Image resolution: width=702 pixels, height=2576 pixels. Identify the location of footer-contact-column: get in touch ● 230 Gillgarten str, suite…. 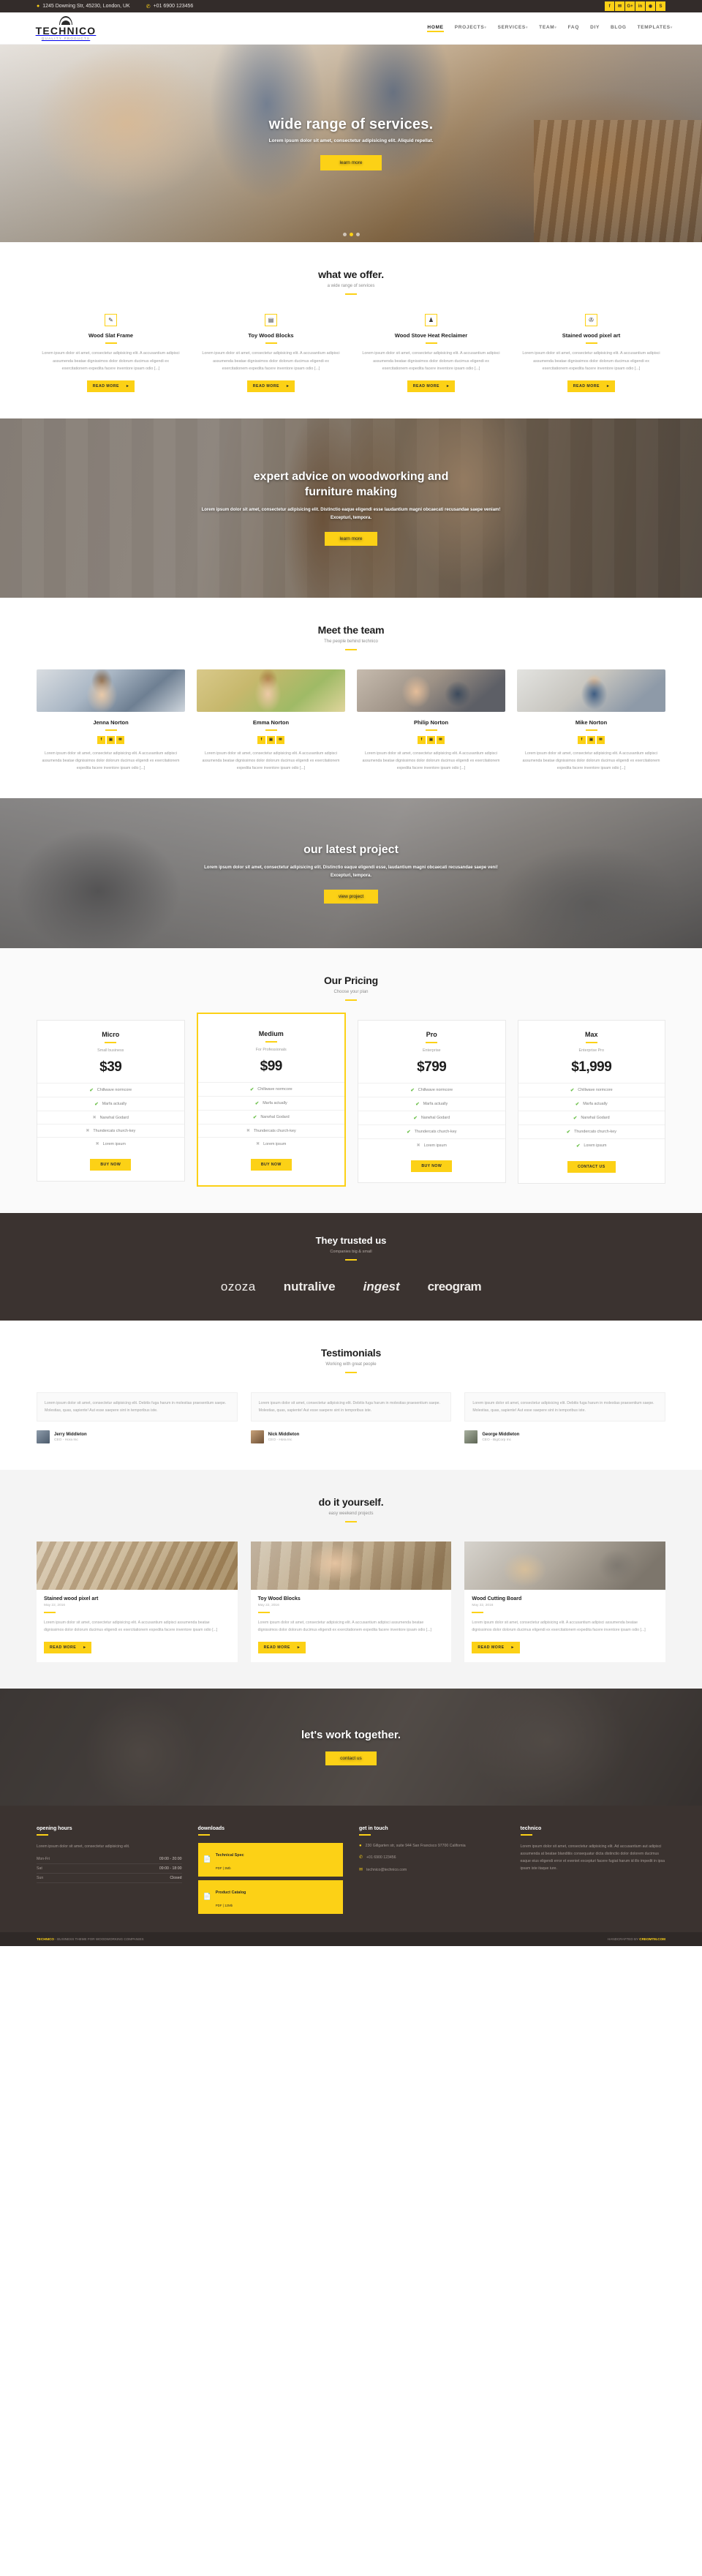
(432, 1872).